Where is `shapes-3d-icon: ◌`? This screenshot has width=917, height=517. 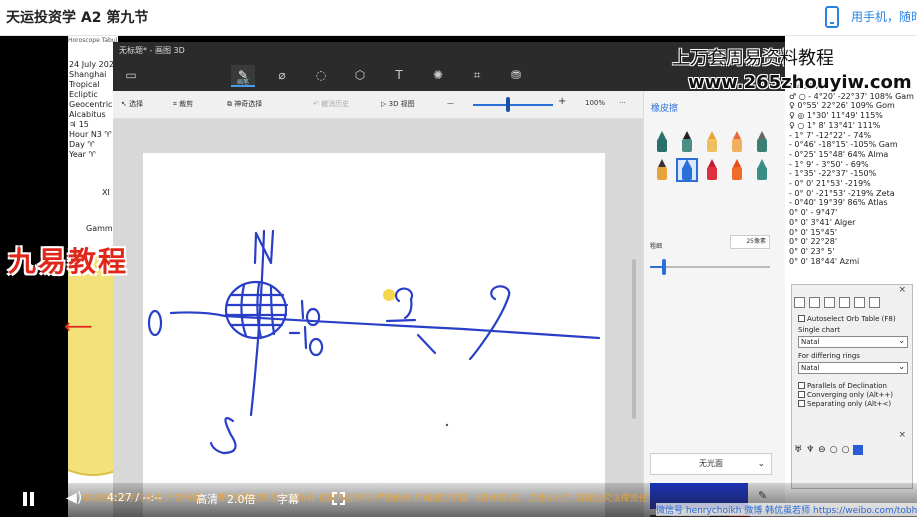
shapes-3d-icon: ◌ is located at coordinates (321, 76).